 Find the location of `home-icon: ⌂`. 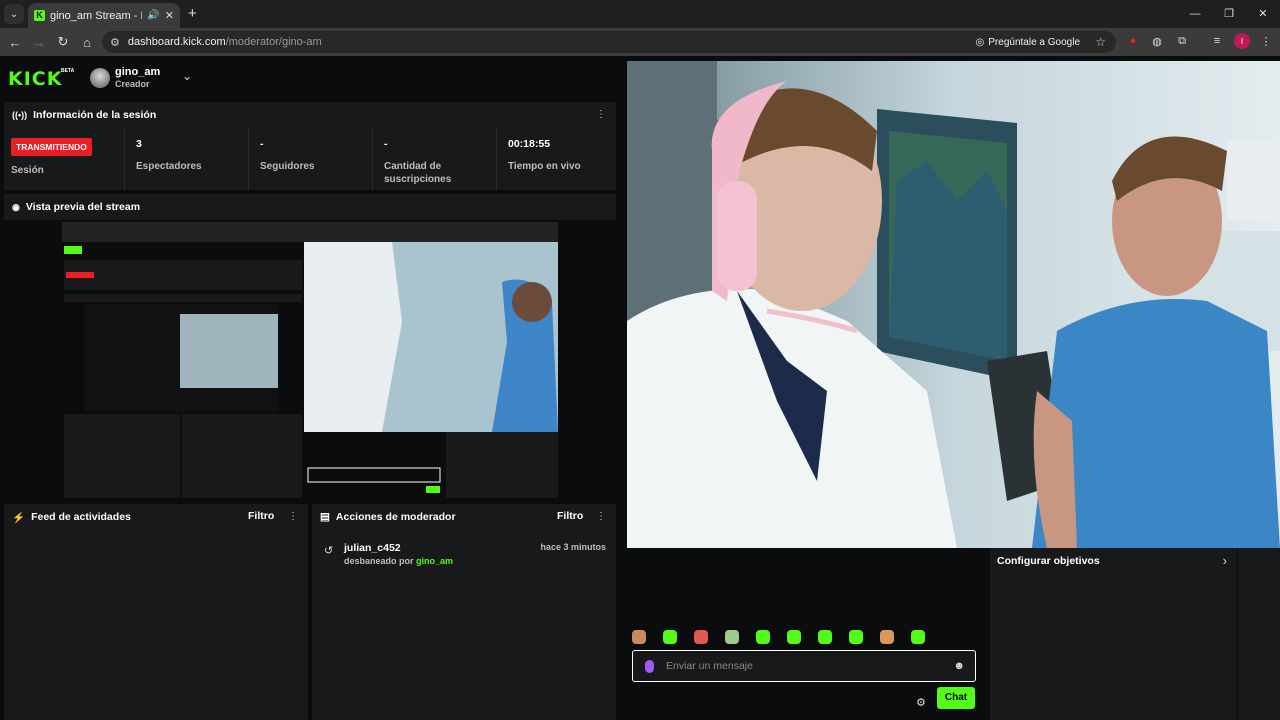

home-icon: ⌂ is located at coordinates (87, 42).